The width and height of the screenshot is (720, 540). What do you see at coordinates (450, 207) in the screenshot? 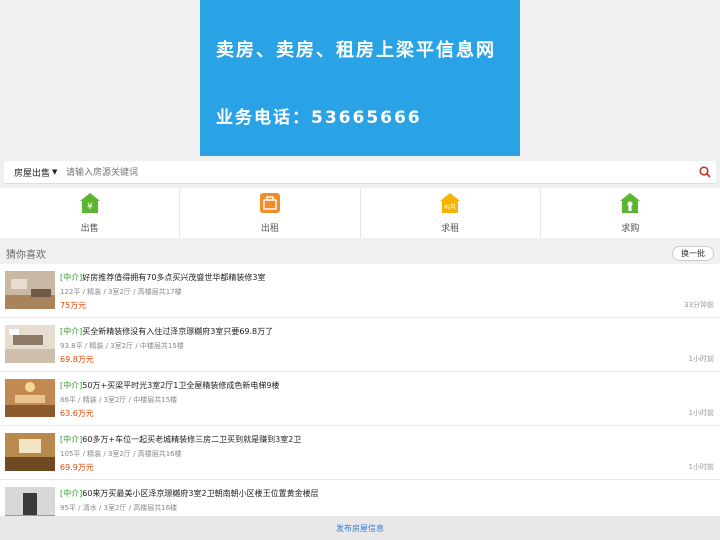
I see `svg-text: ¥/月` at bounding box center [450, 207].